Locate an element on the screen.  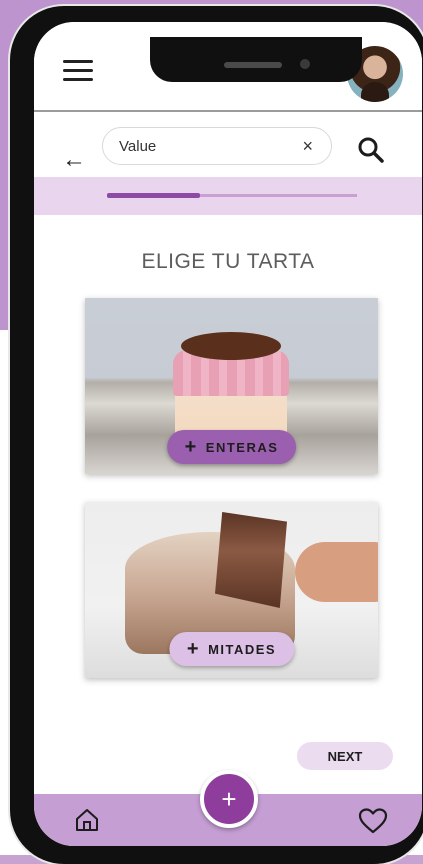
mitades-label: MITADES is located at coordinates (242, 649).